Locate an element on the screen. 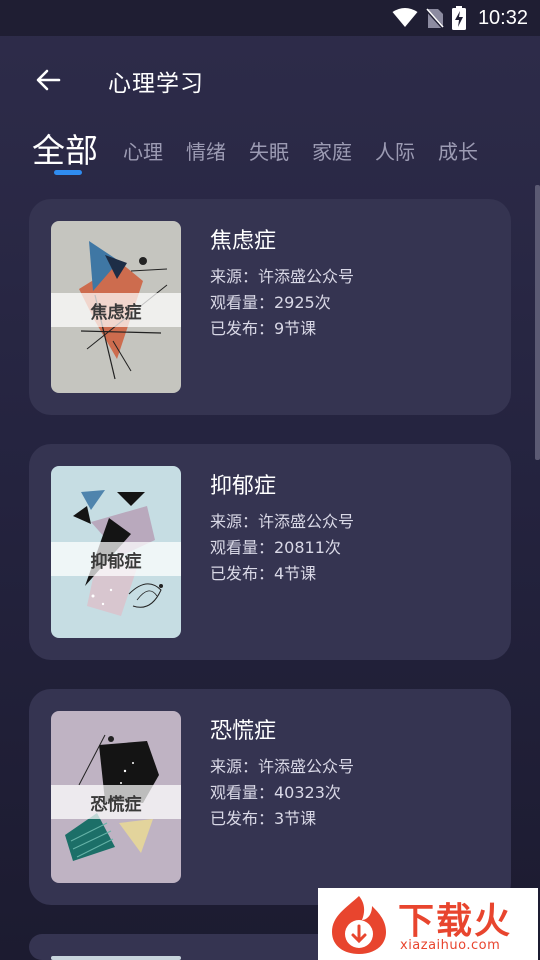  tab-emotion: 情绪 is located at coordinates (206, 150).